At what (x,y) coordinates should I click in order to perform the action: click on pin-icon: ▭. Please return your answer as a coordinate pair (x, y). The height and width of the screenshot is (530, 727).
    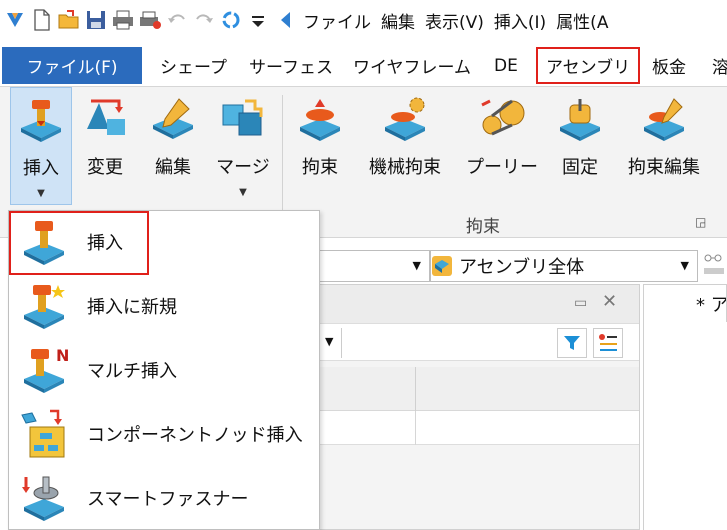
    Looking at the image, I should click on (580, 303).